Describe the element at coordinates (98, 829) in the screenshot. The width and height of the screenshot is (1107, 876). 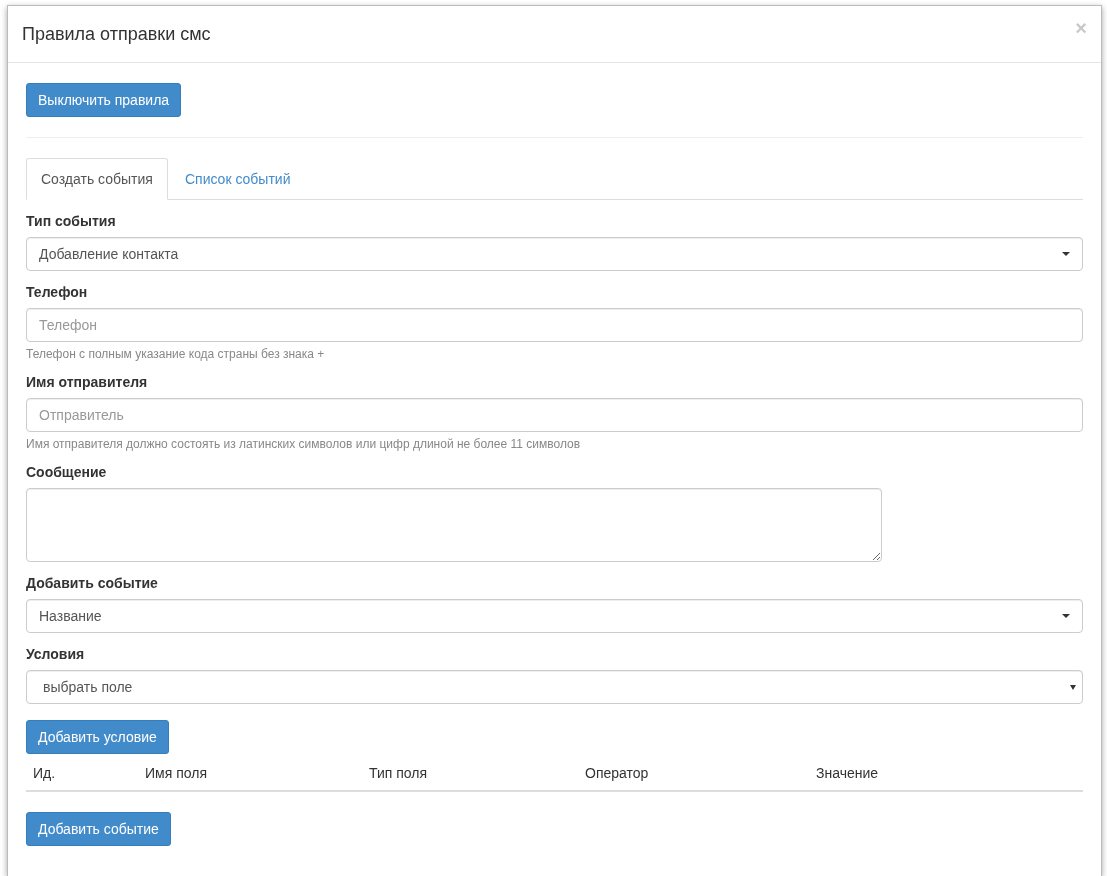
I see `add-event-button: Добавить событие` at that location.